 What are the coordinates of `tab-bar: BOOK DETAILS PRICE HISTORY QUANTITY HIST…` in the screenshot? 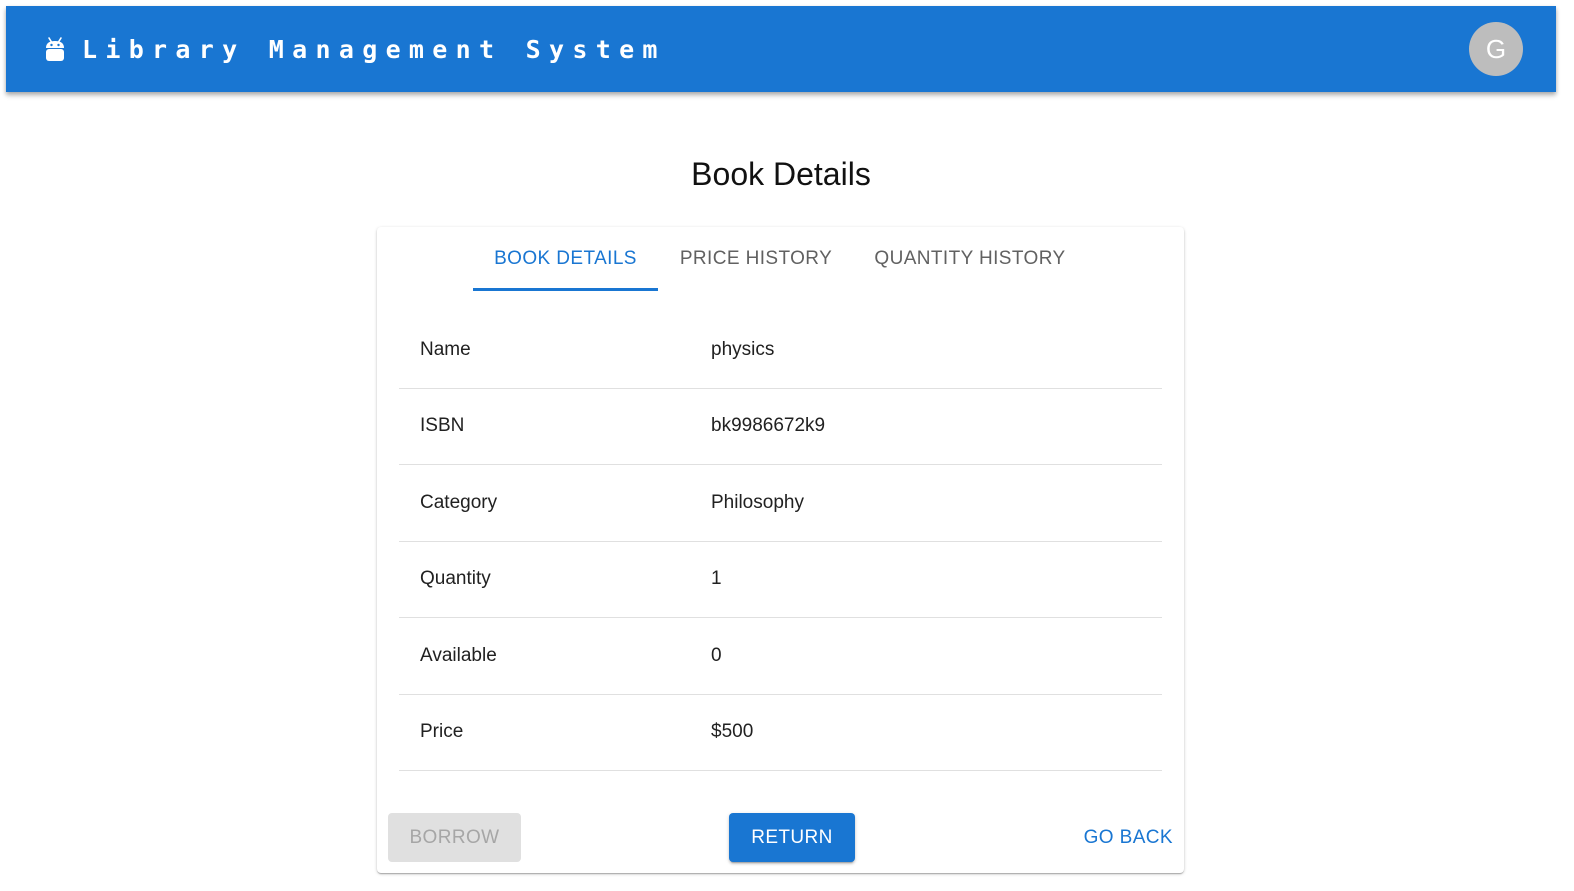 It's located at (779, 259).